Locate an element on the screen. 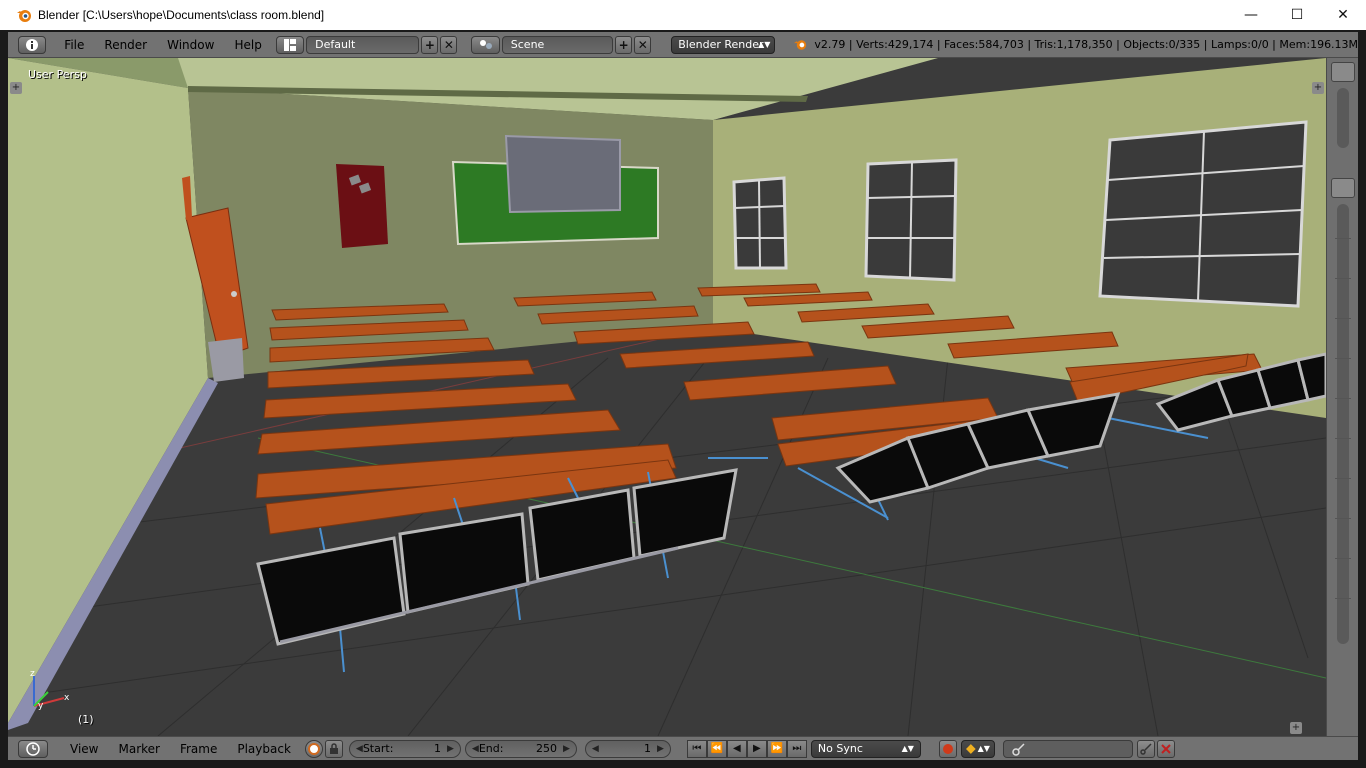 The height and width of the screenshot is (768, 1366). current-frame-value: 1 is located at coordinates (647, 748).